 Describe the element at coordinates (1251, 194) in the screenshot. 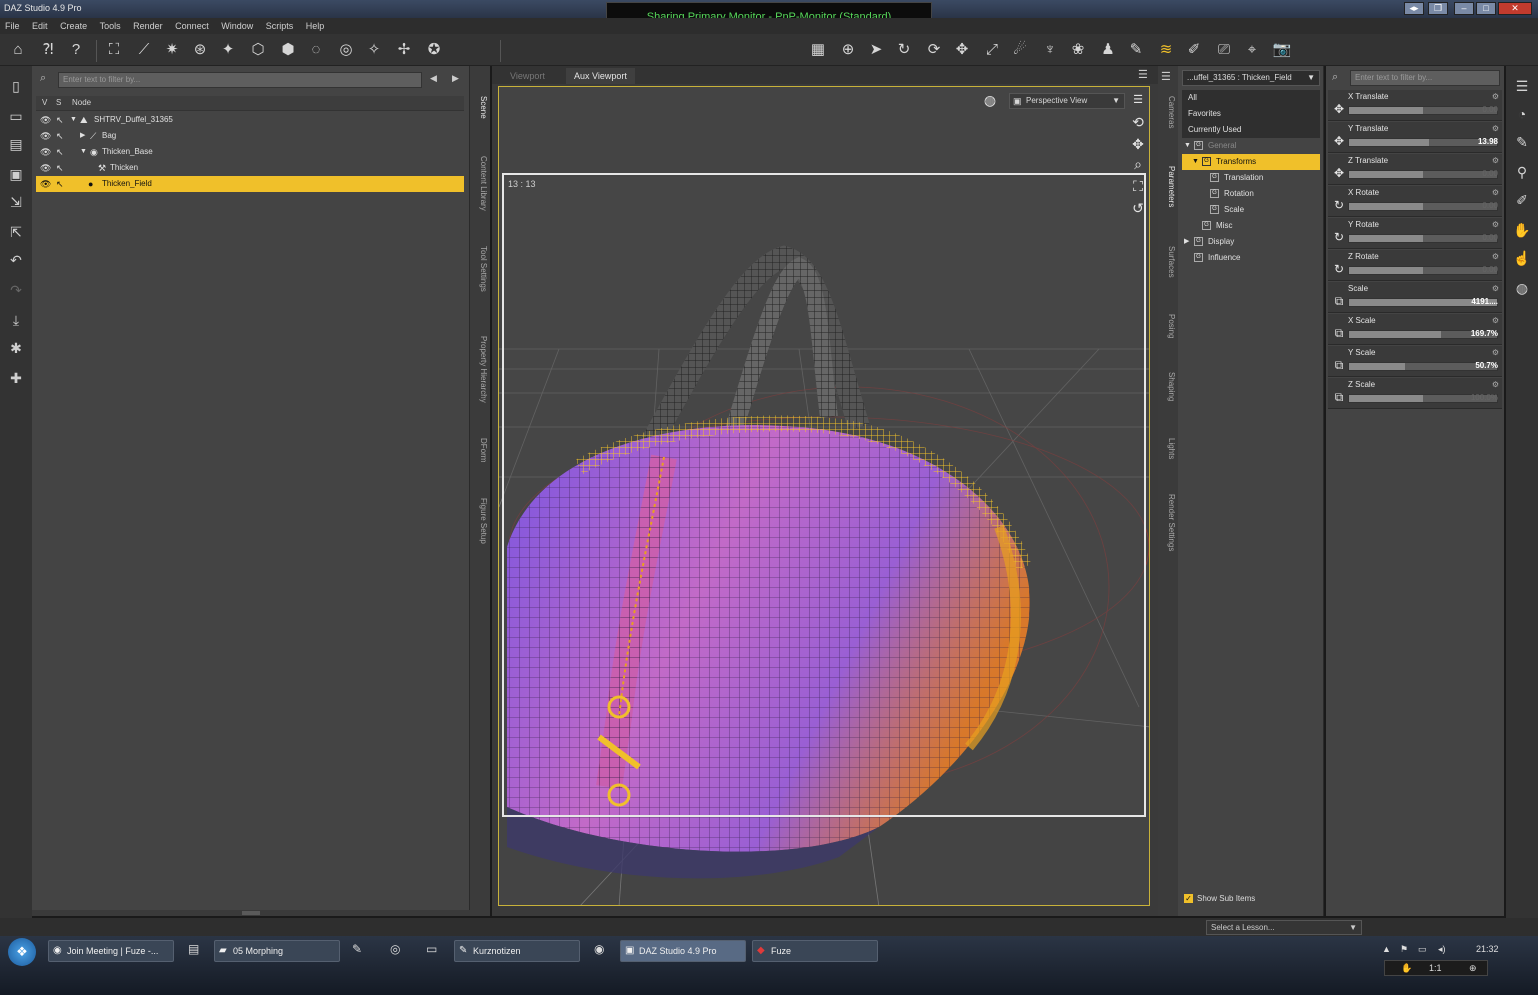

I see `category-rotation: G Rotation` at that location.